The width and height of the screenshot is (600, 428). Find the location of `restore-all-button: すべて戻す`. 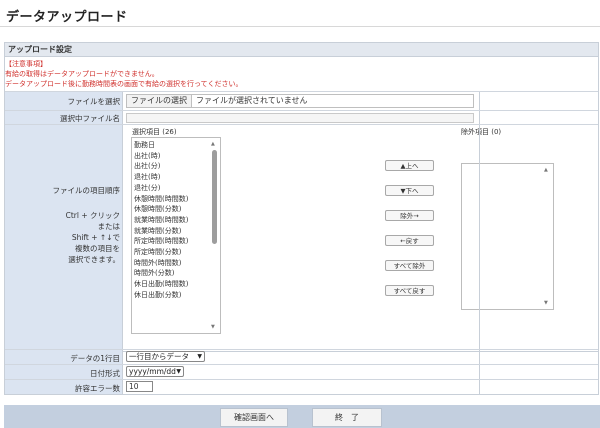

restore-all-button: すべて戻す is located at coordinates (409, 290).